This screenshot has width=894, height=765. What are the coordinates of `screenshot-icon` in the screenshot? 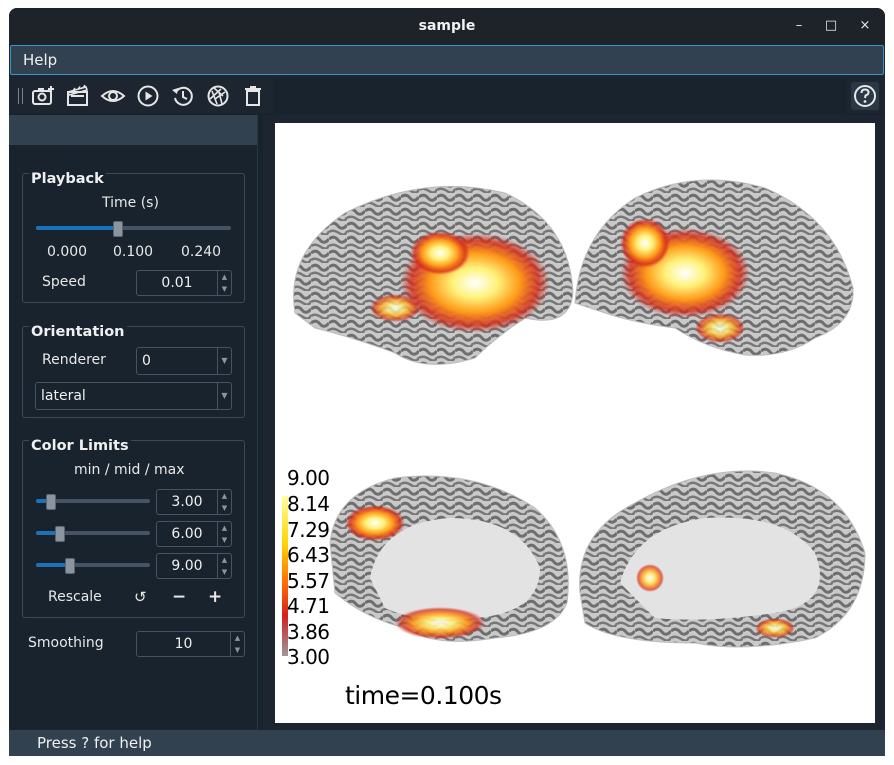 It's located at (43, 95).